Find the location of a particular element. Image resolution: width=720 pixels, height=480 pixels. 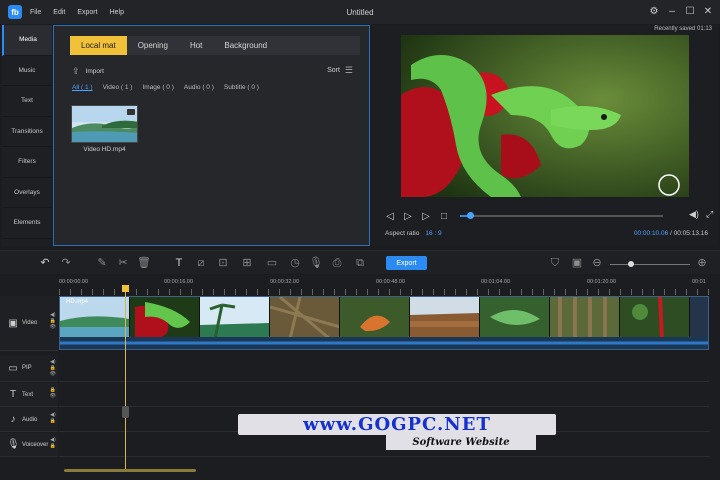

freeze-frame-icon: ▭ is located at coordinates (272, 263).